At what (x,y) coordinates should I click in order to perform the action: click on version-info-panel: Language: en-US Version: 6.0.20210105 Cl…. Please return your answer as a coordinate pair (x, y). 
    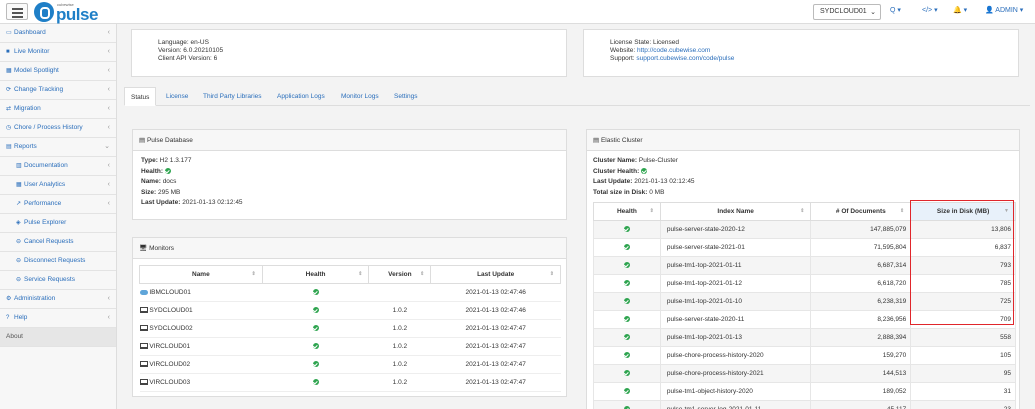
    Looking at the image, I should click on (349, 53).